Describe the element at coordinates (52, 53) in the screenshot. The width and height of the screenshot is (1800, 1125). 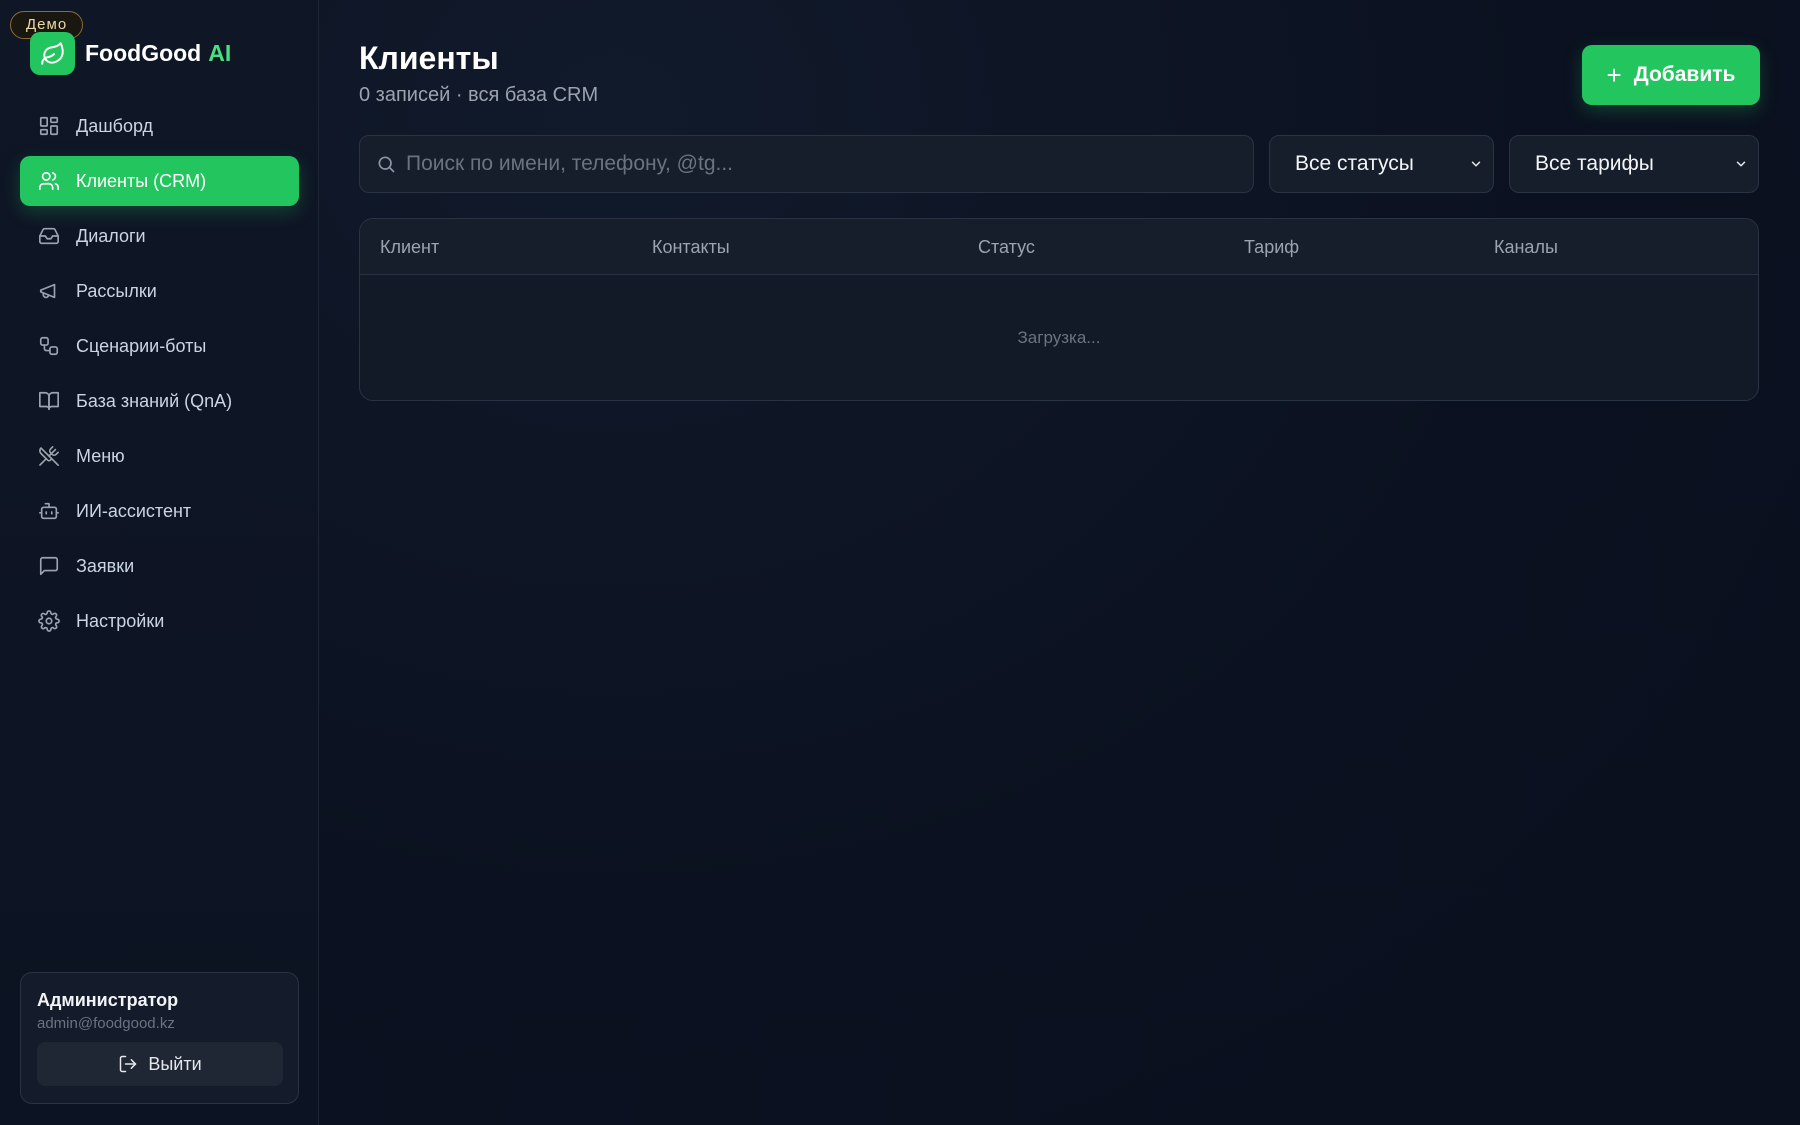
I see `leaf-icon` at that location.